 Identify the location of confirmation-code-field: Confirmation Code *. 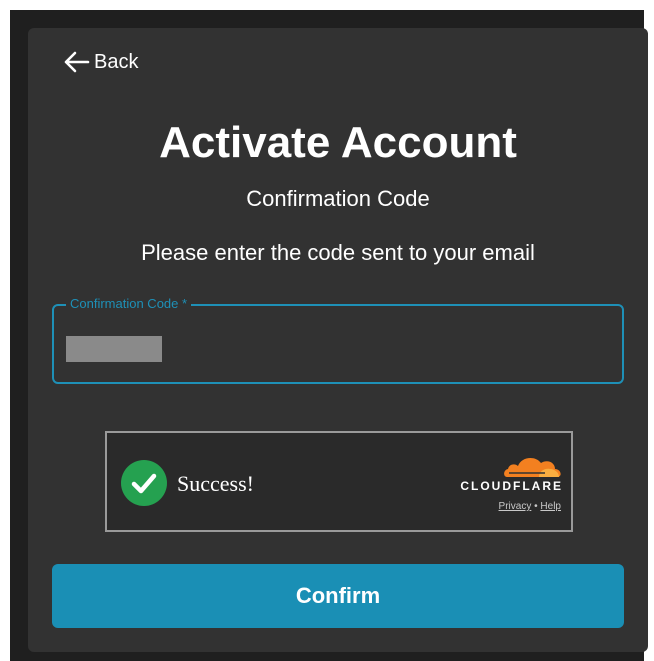
(338, 340).